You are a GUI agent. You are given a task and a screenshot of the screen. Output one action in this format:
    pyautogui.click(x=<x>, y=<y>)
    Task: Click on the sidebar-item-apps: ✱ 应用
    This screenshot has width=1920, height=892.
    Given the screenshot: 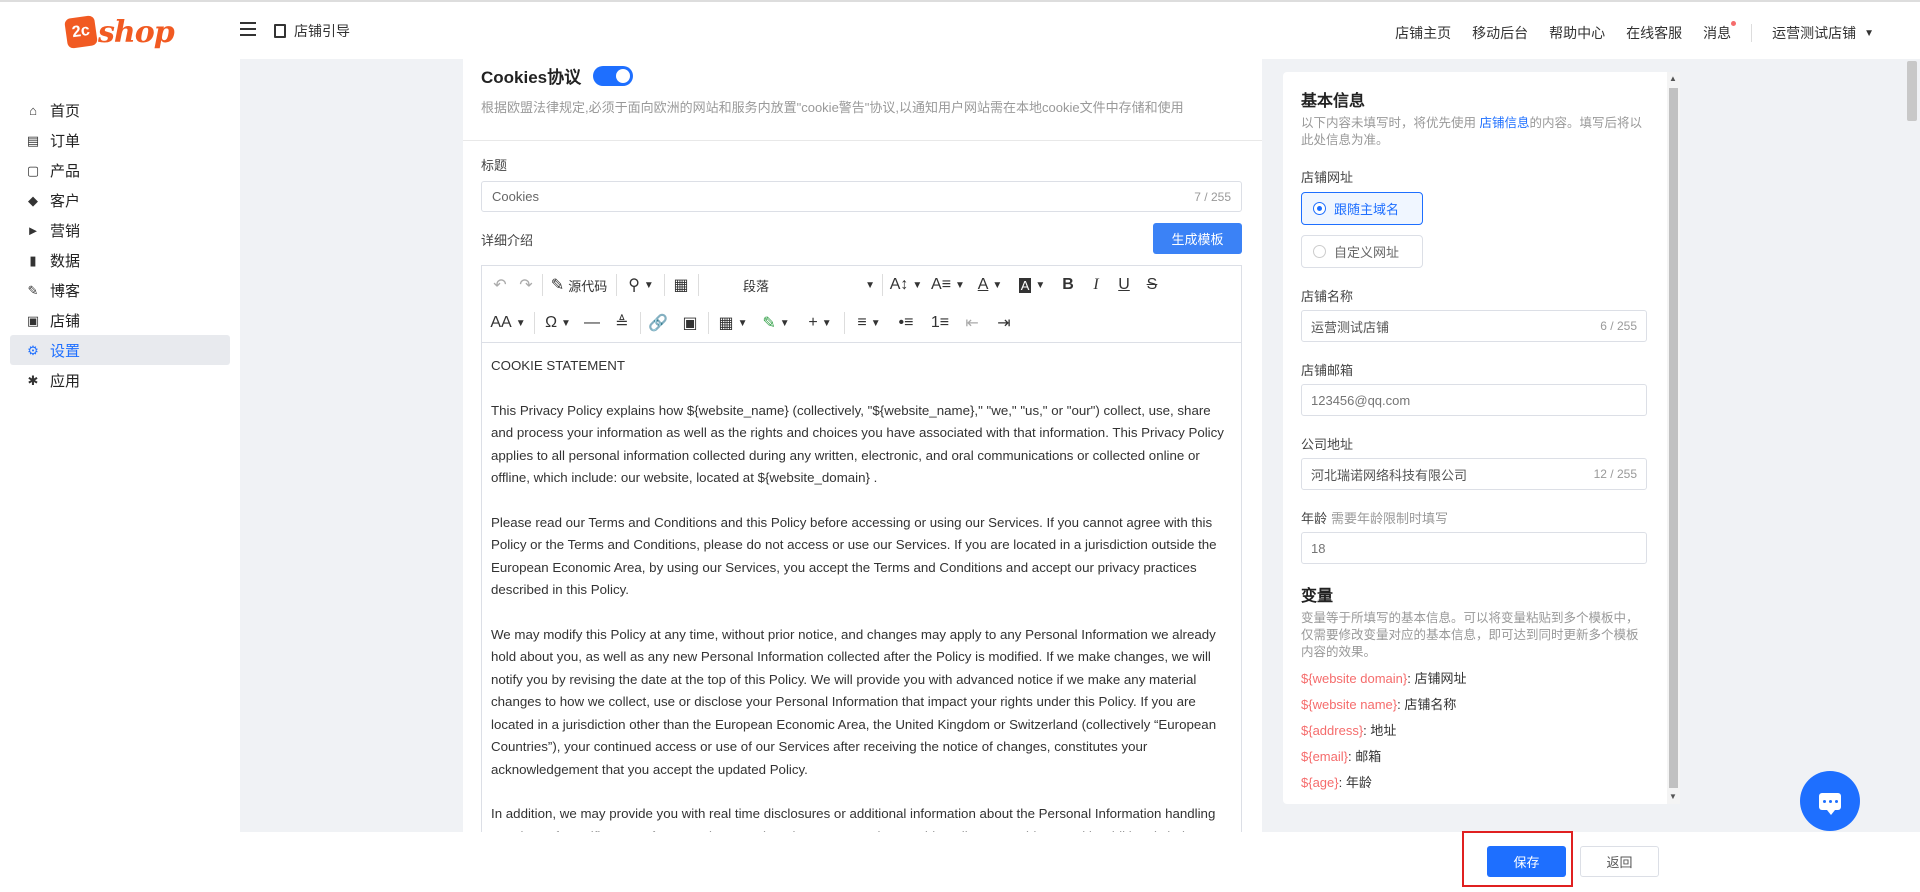 What is the action you would take?
    pyautogui.click(x=120, y=380)
    